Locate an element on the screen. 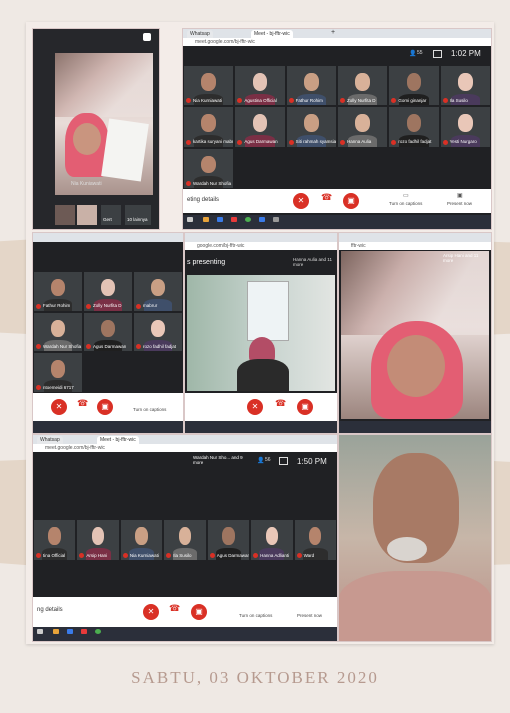 The width and height of the screenshot is (510, 713). participant-name-text: Wardah Nur Shofia is located at coordinates (62, 346).